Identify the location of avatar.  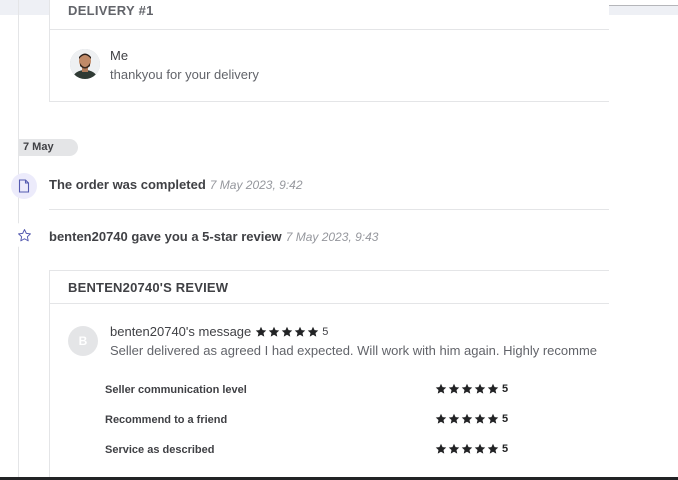
(85, 64).